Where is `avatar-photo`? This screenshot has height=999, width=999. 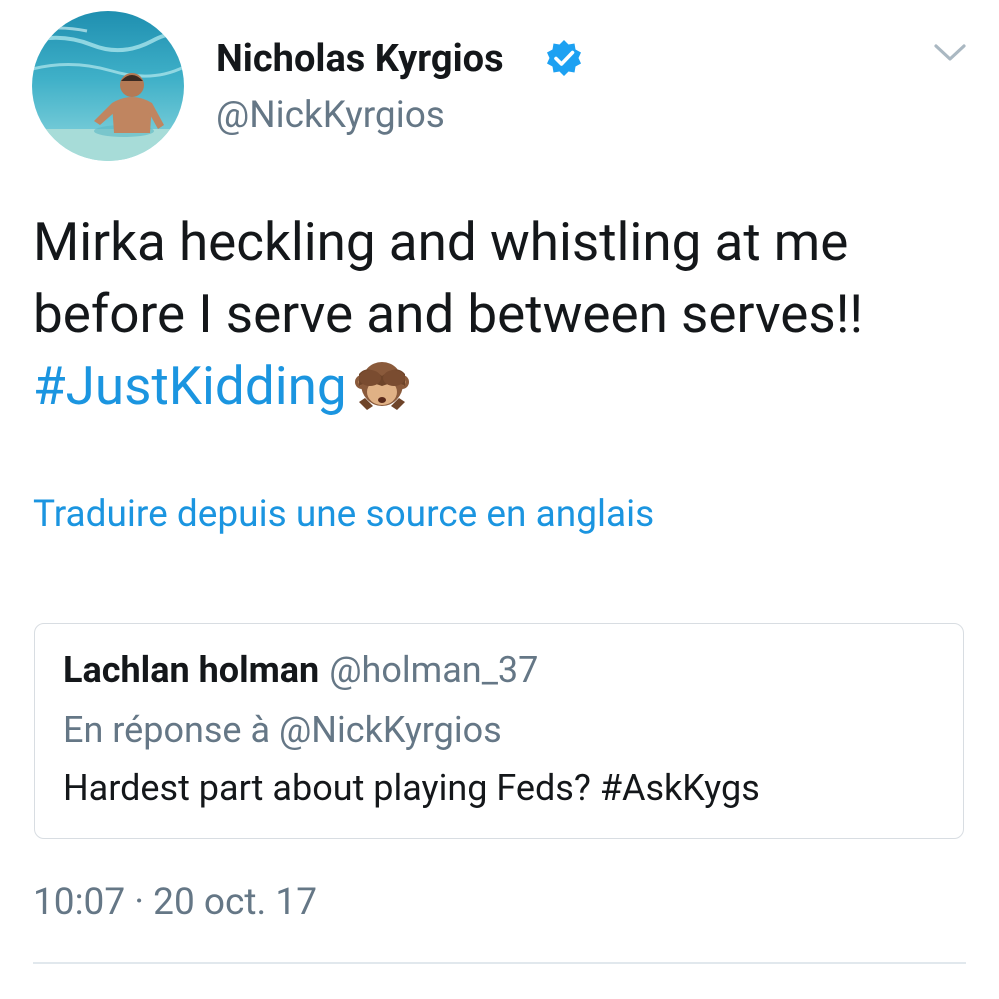
avatar-photo is located at coordinates (108, 86).